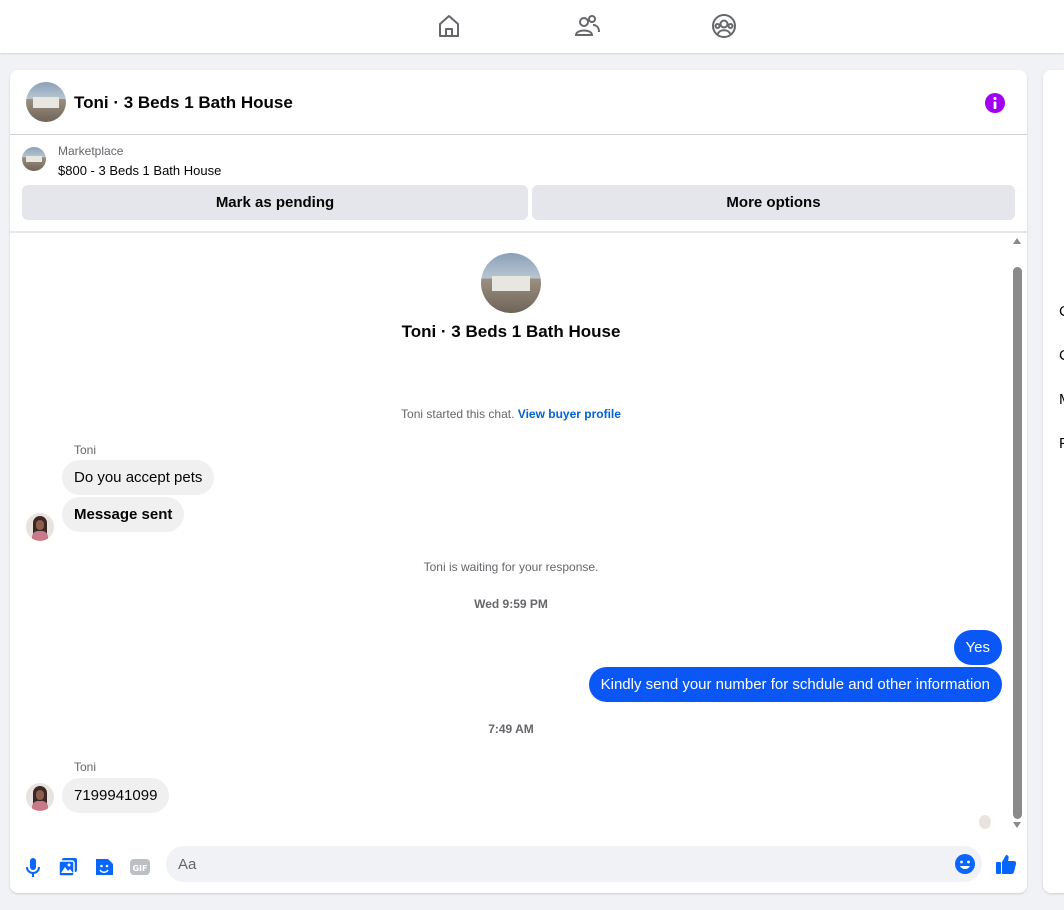 This screenshot has width=1064, height=910. Describe the element at coordinates (511, 604) in the screenshot. I see `timestamp: Wed 9:59 PM` at that location.